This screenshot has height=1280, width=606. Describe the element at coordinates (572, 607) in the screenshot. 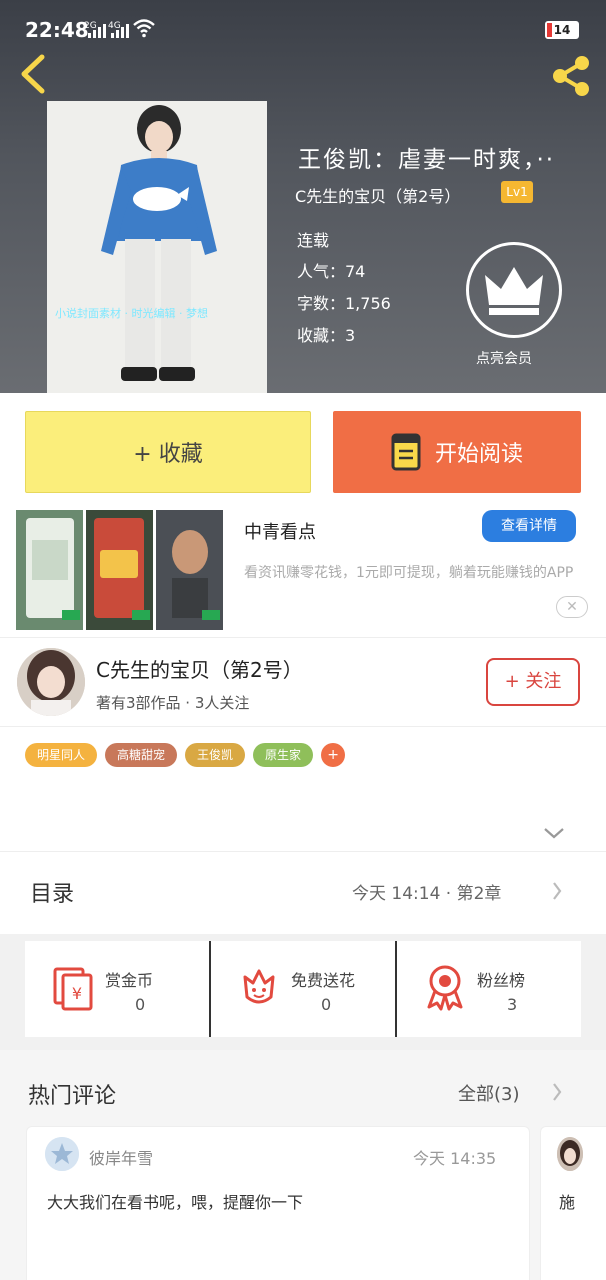

I see `ad-close-button: ✕` at that location.